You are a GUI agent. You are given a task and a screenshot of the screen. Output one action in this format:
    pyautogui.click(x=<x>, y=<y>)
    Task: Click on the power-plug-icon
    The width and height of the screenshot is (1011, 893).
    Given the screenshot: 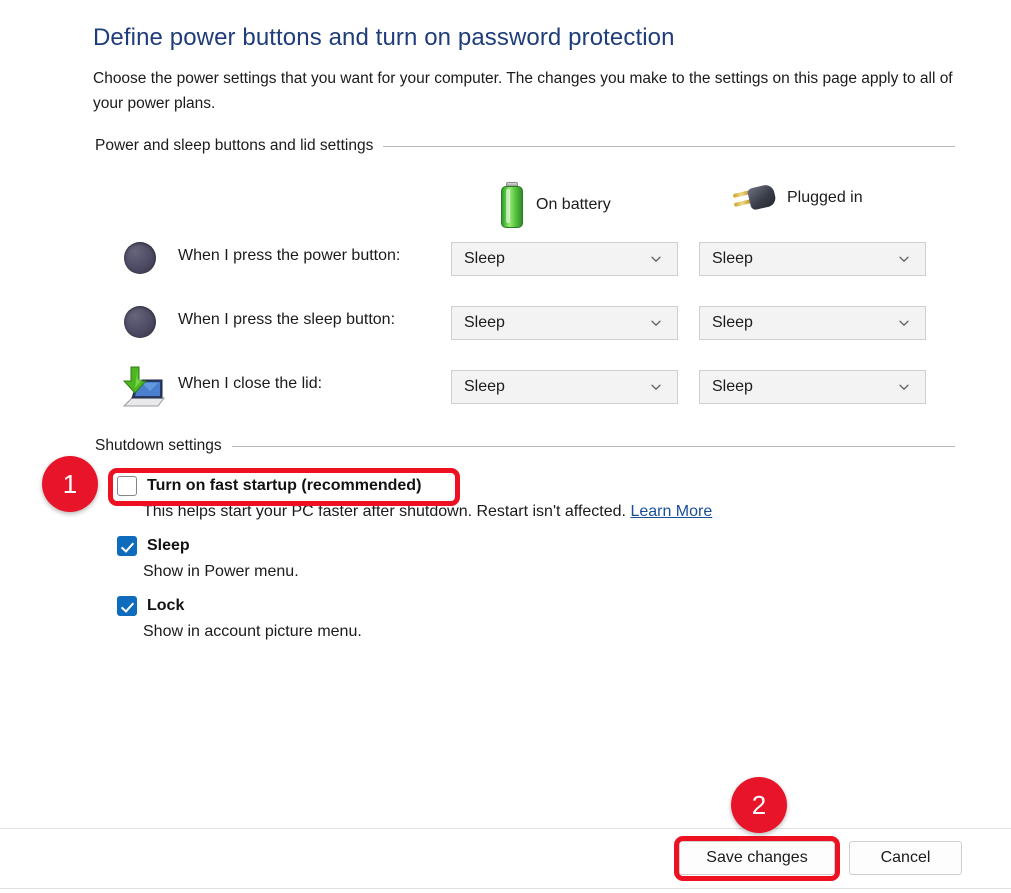 What is the action you would take?
    pyautogui.click(x=755, y=198)
    